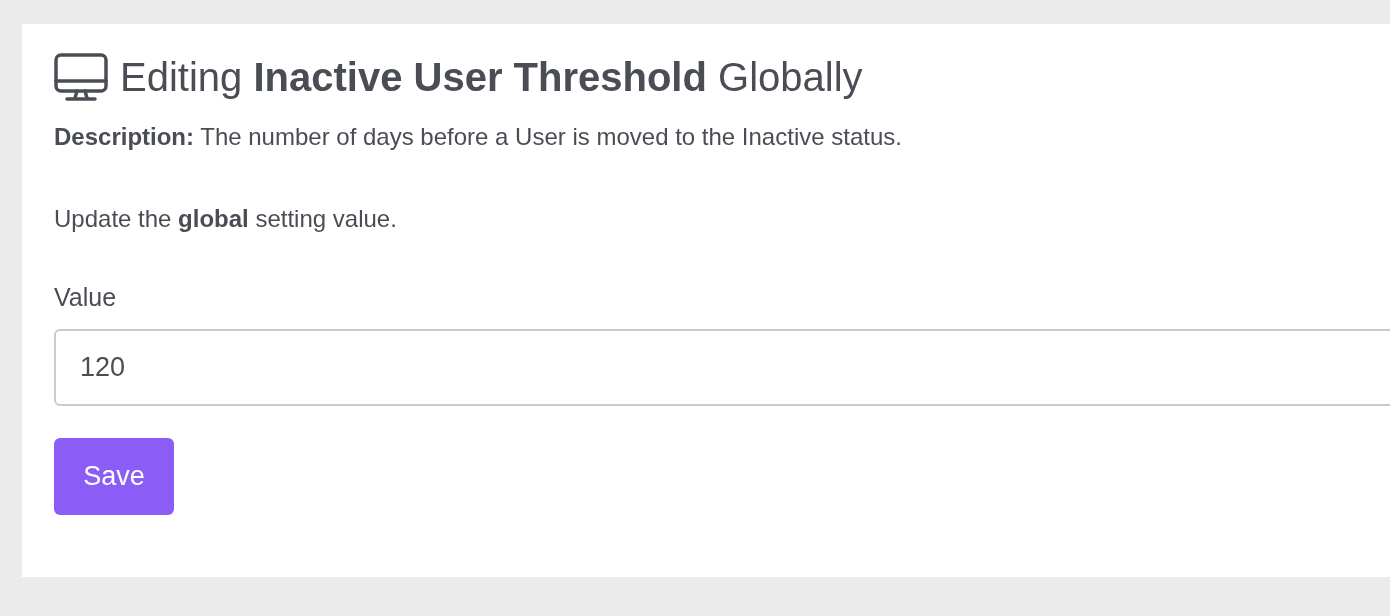 Image resolution: width=1390 pixels, height=616 pixels. I want to click on value-input-field: 120, so click(722, 367).